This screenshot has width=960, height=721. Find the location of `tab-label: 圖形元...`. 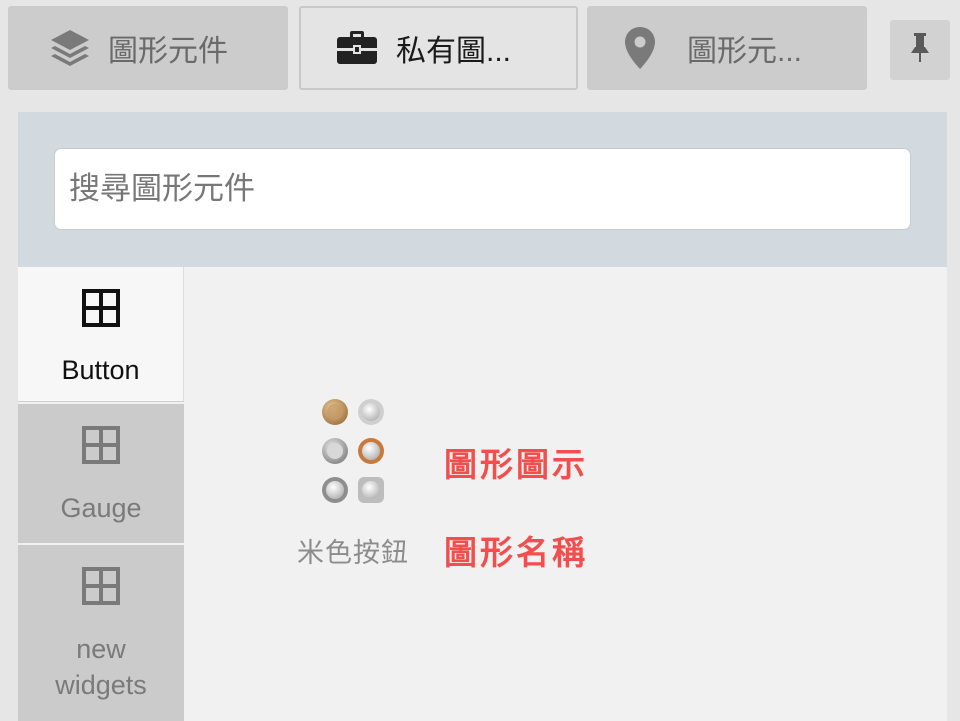

tab-label: 圖形元... is located at coordinates (745, 51).